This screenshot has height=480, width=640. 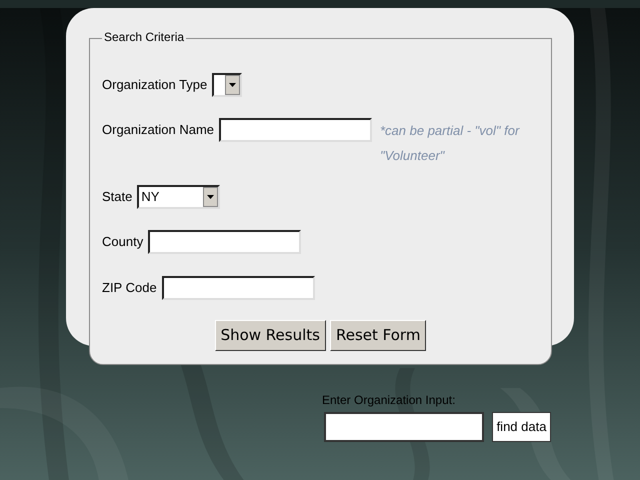 What do you see at coordinates (129, 288) in the screenshot?
I see `field-label: ZIP Code` at bounding box center [129, 288].